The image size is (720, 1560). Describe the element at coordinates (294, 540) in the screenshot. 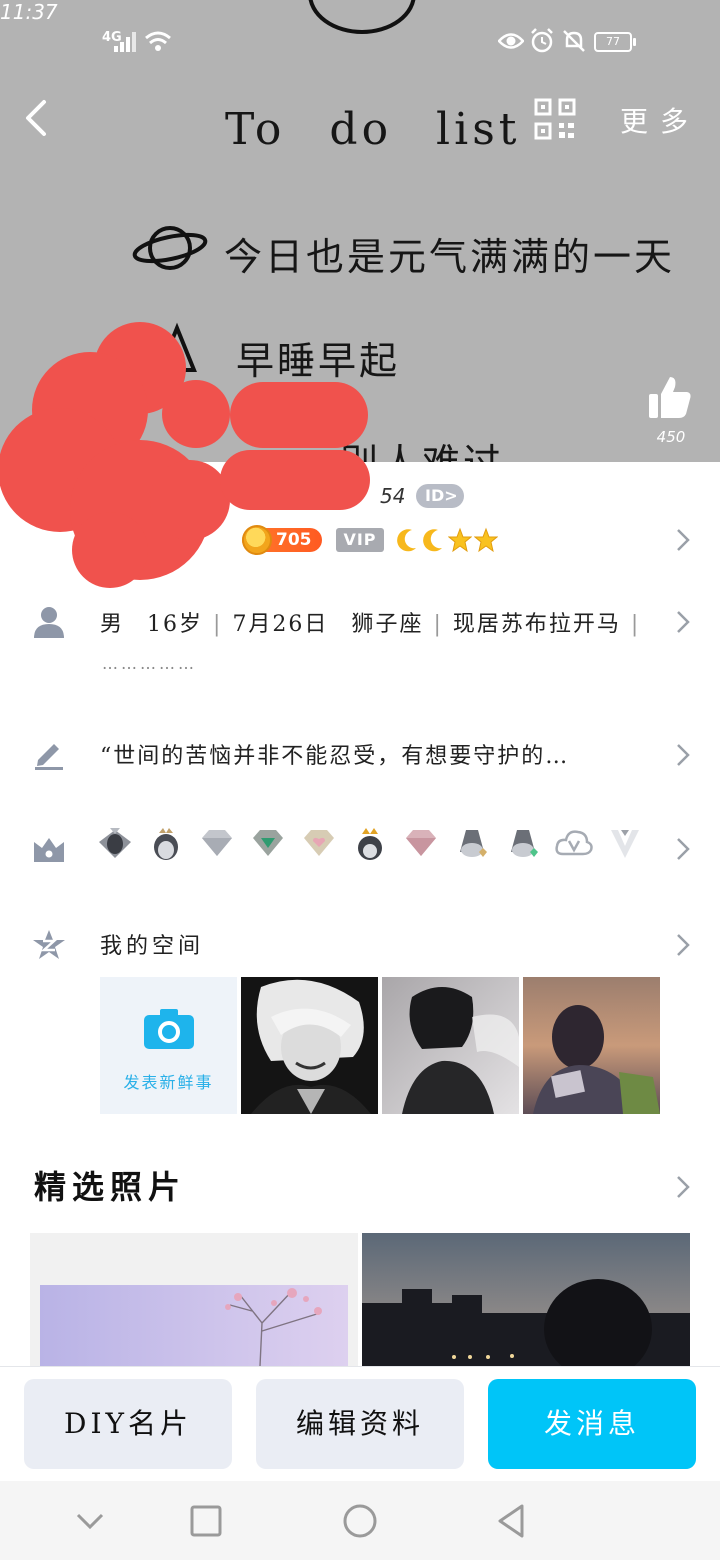

I see `coin-count: 705` at that location.